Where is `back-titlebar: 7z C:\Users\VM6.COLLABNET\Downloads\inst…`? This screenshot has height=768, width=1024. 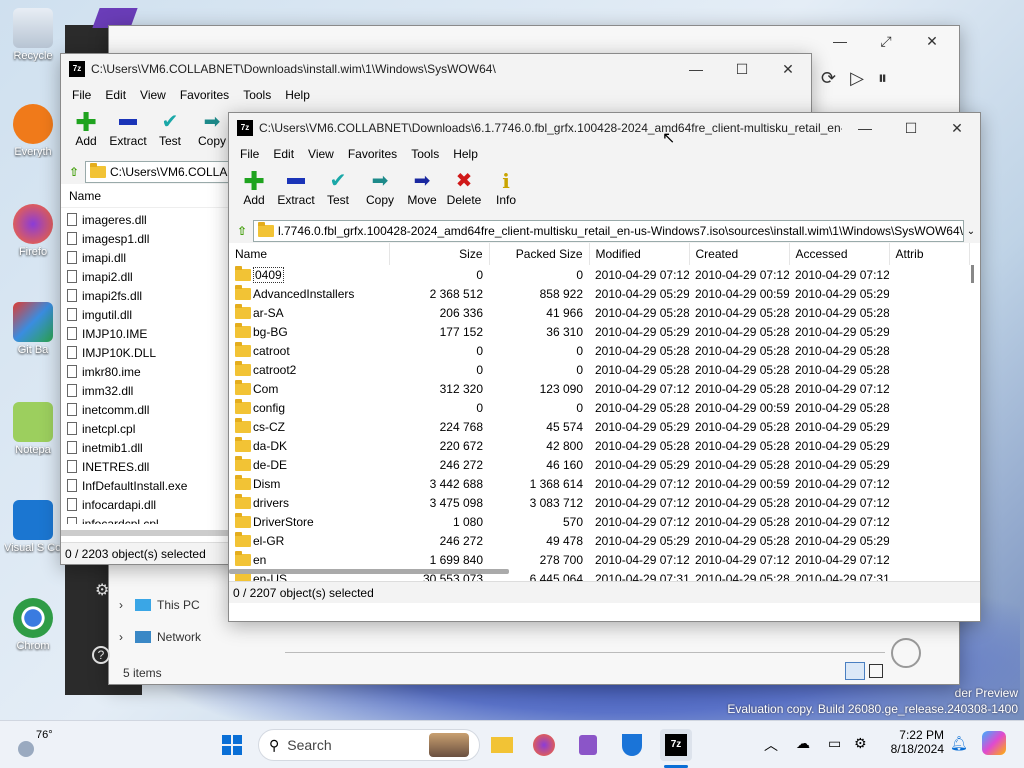
back-titlebar: 7z C:\Users\VM6.COLLABNET\Downloads\inst… is located at coordinates (436, 69).